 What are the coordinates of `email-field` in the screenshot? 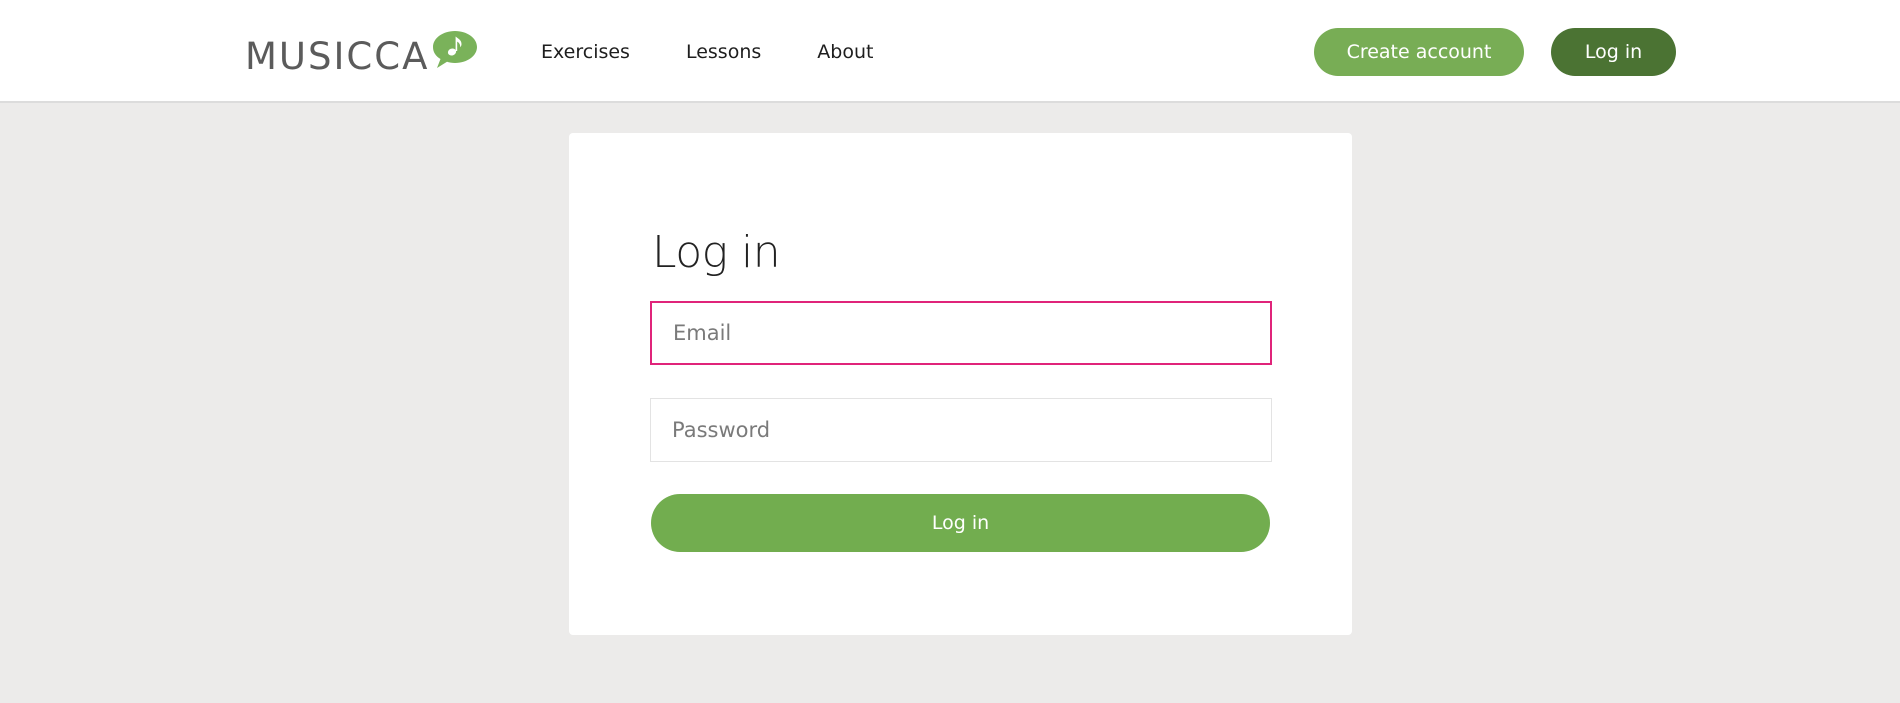 It's located at (961, 333).